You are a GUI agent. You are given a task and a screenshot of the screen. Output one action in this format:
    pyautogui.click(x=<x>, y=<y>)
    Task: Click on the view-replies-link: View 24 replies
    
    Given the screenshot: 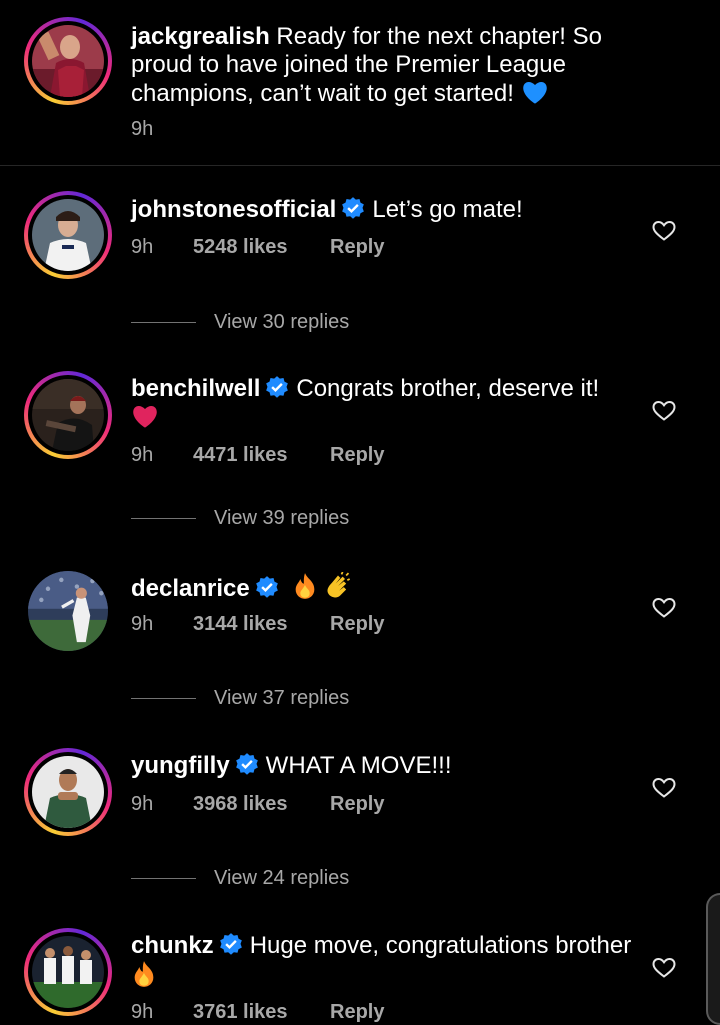 What is the action you would take?
    pyautogui.click(x=240, y=878)
    